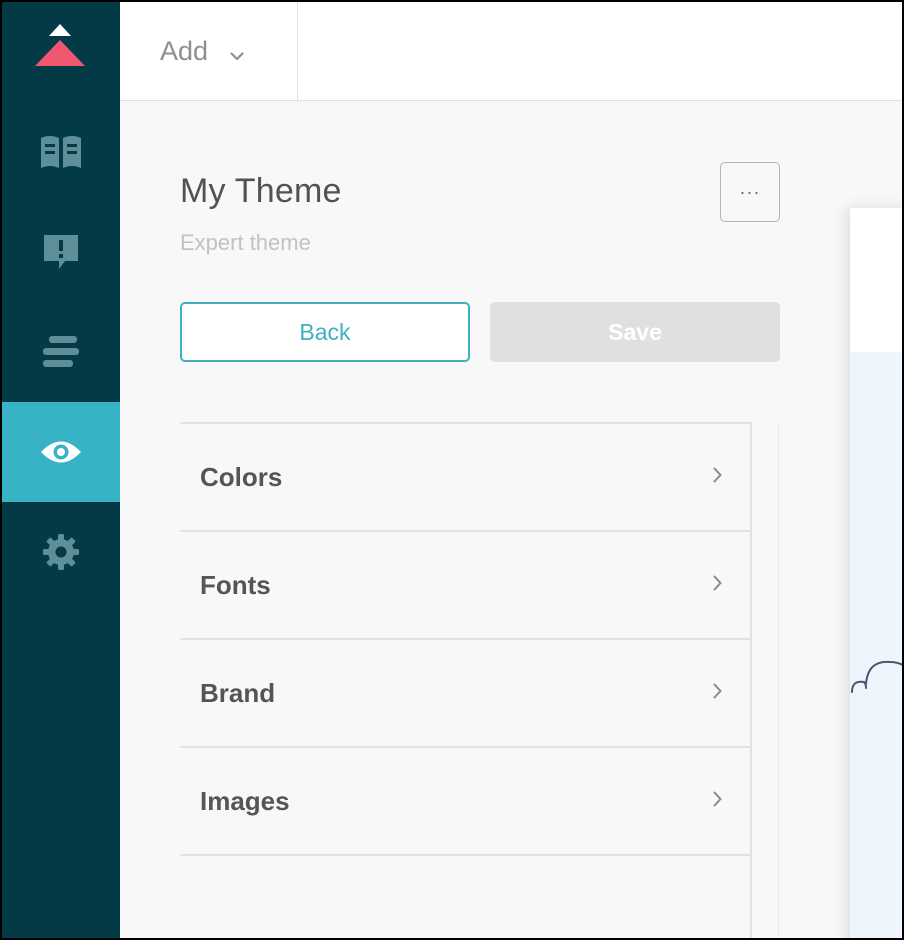 The image size is (904, 940). I want to click on page-subtitle: Expert theme, so click(245, 242).